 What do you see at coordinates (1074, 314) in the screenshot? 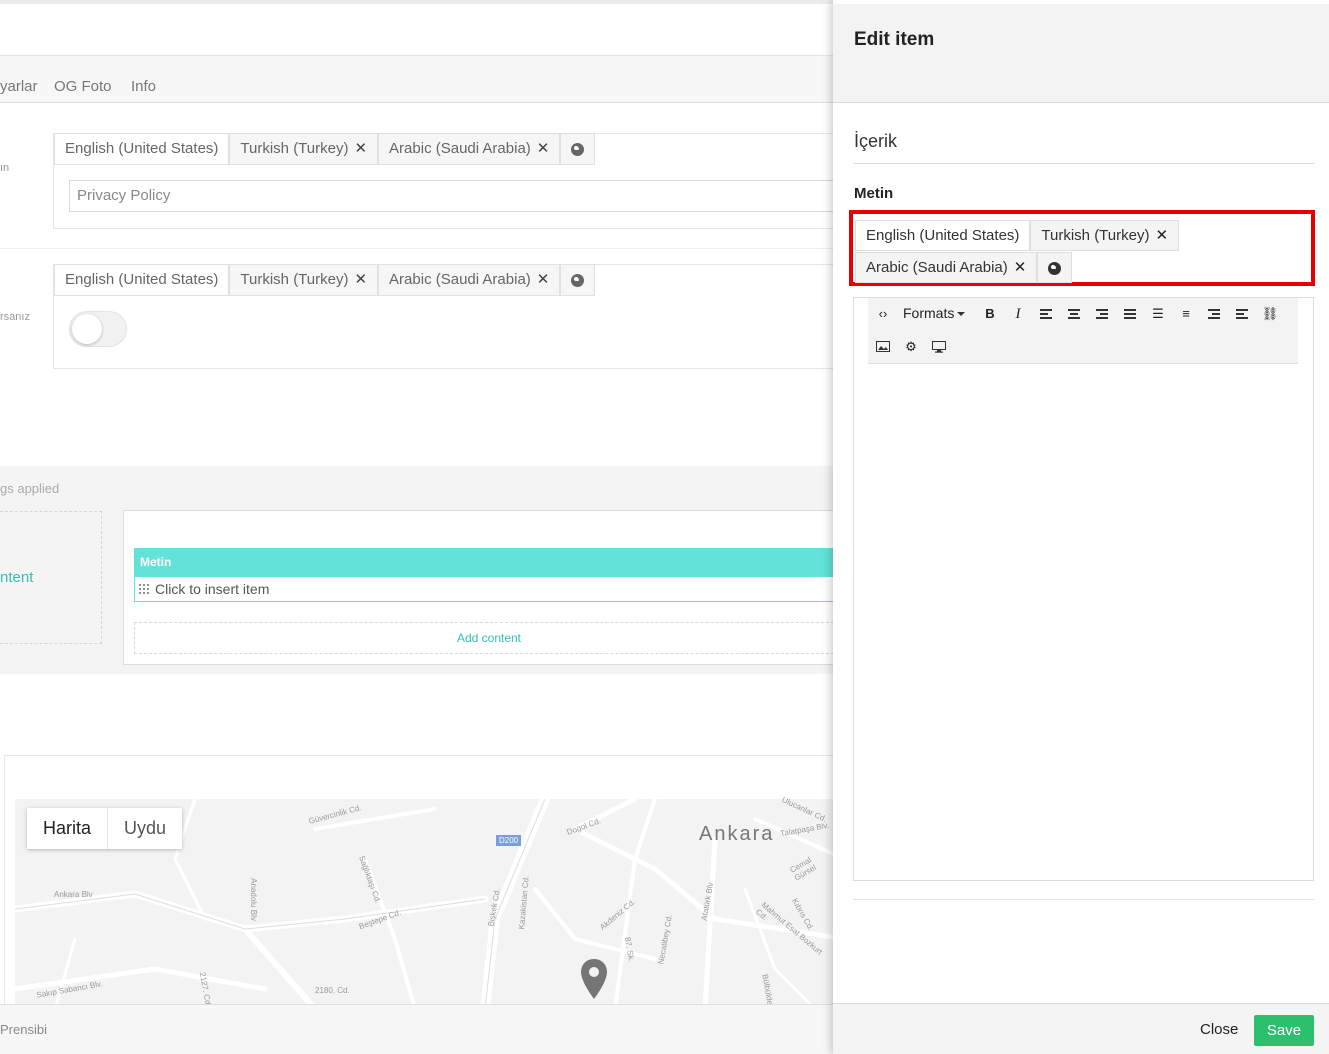
I see `align-center-icon` at bounding box center [1074, 314].